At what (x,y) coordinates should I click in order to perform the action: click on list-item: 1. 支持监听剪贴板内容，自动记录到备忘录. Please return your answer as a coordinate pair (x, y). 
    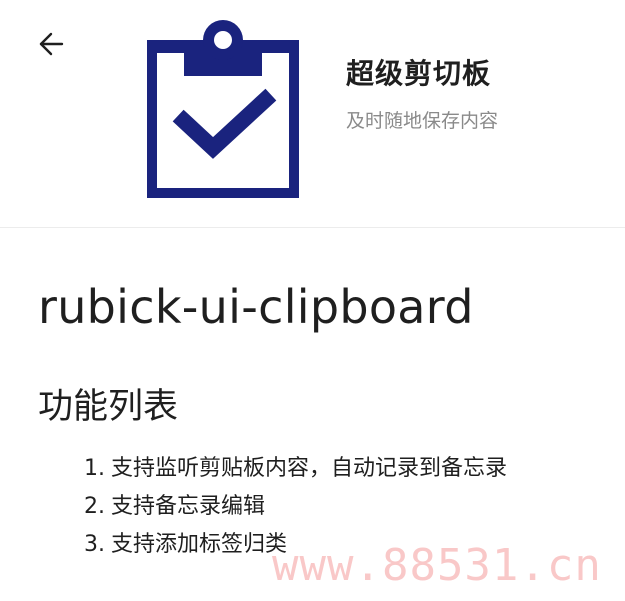
    Looking at the image, I should click on (295, 469).